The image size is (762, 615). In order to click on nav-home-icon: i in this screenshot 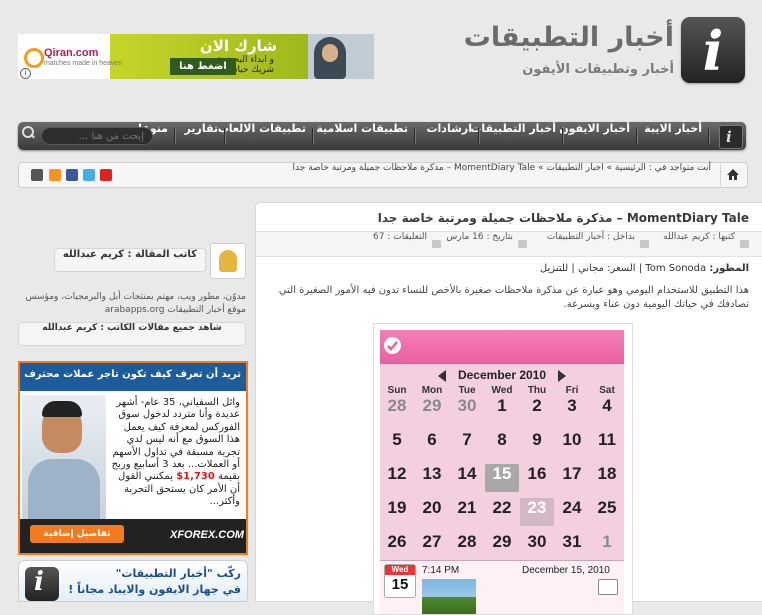, I will do `click(731, 137)`.